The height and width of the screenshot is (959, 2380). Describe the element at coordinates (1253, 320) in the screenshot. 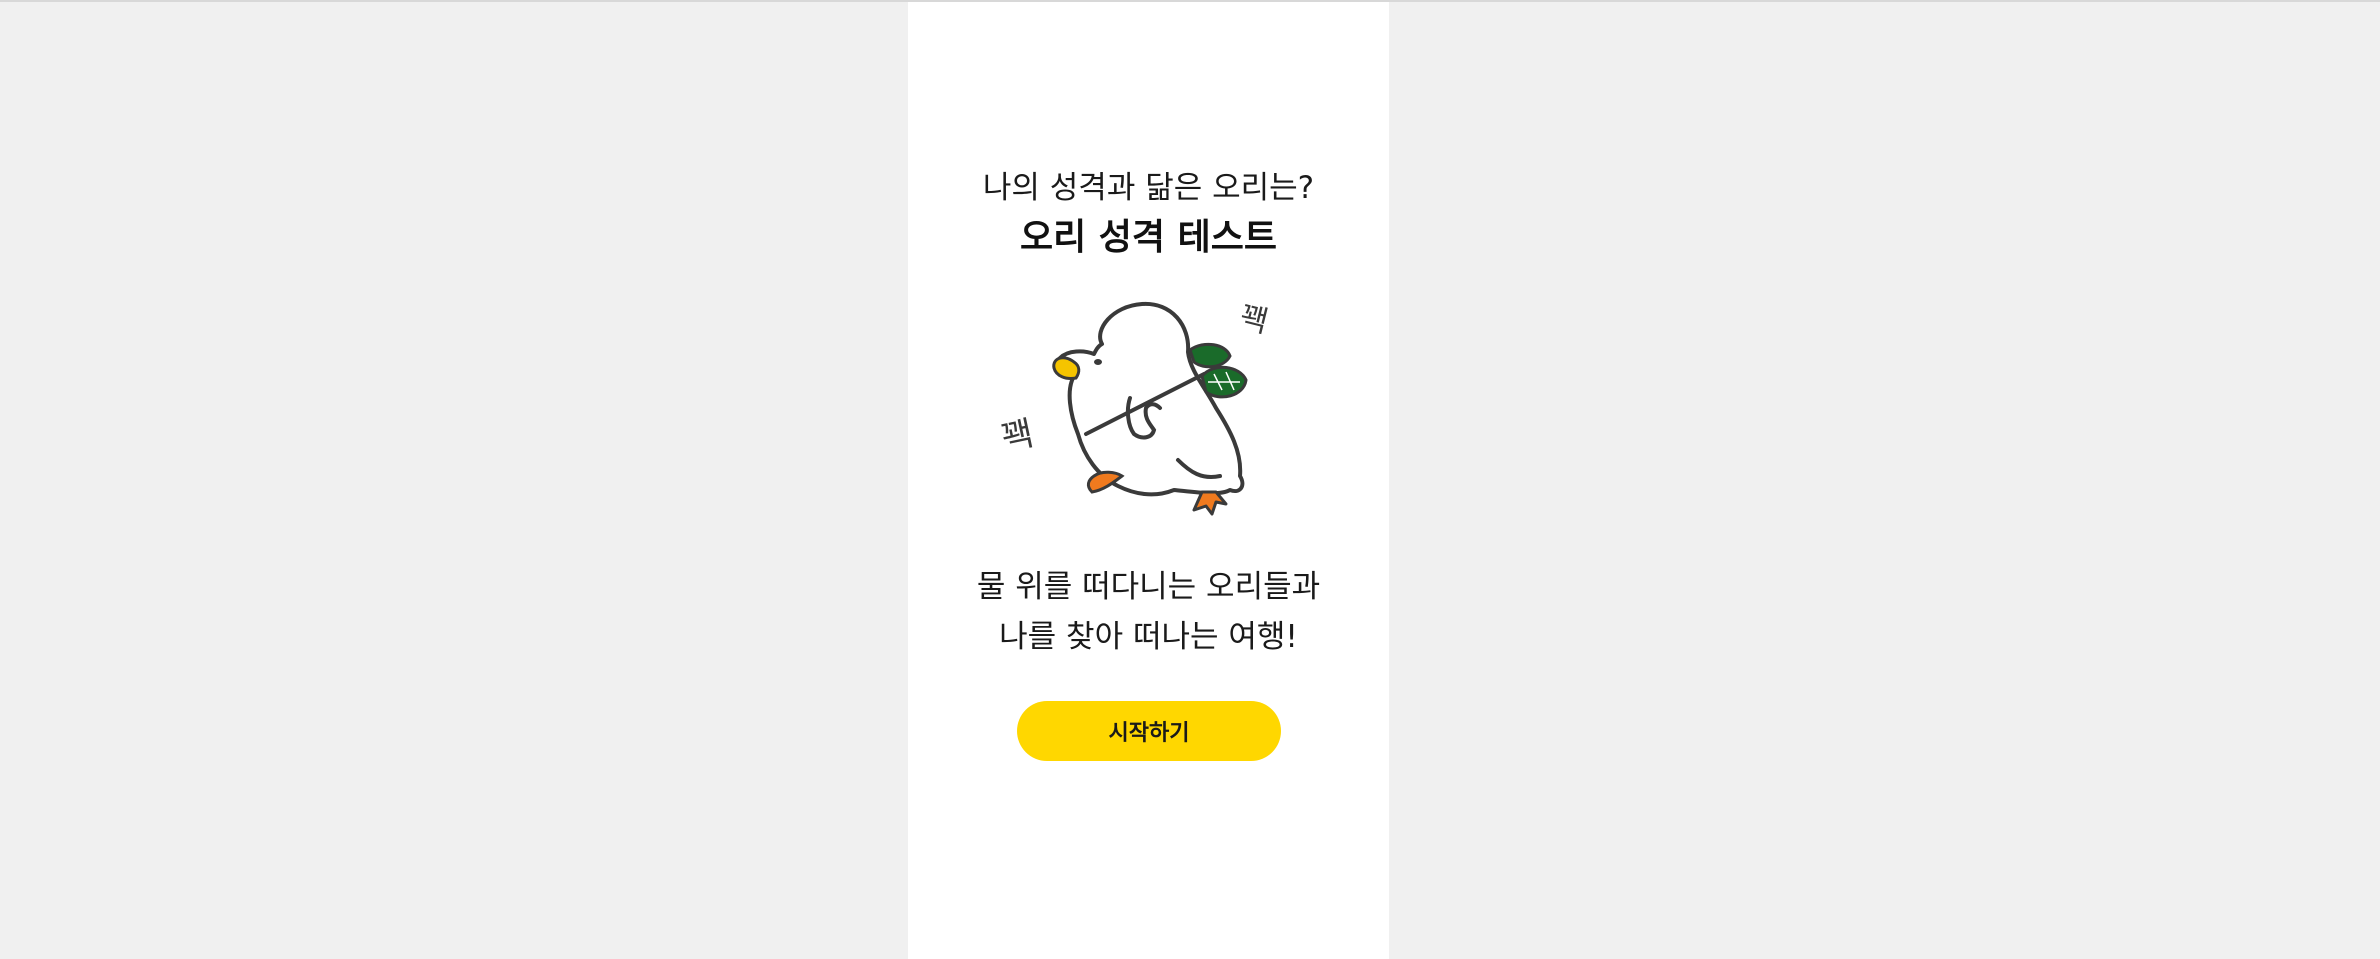

I see `sound-text-right: 꽥` at that location.